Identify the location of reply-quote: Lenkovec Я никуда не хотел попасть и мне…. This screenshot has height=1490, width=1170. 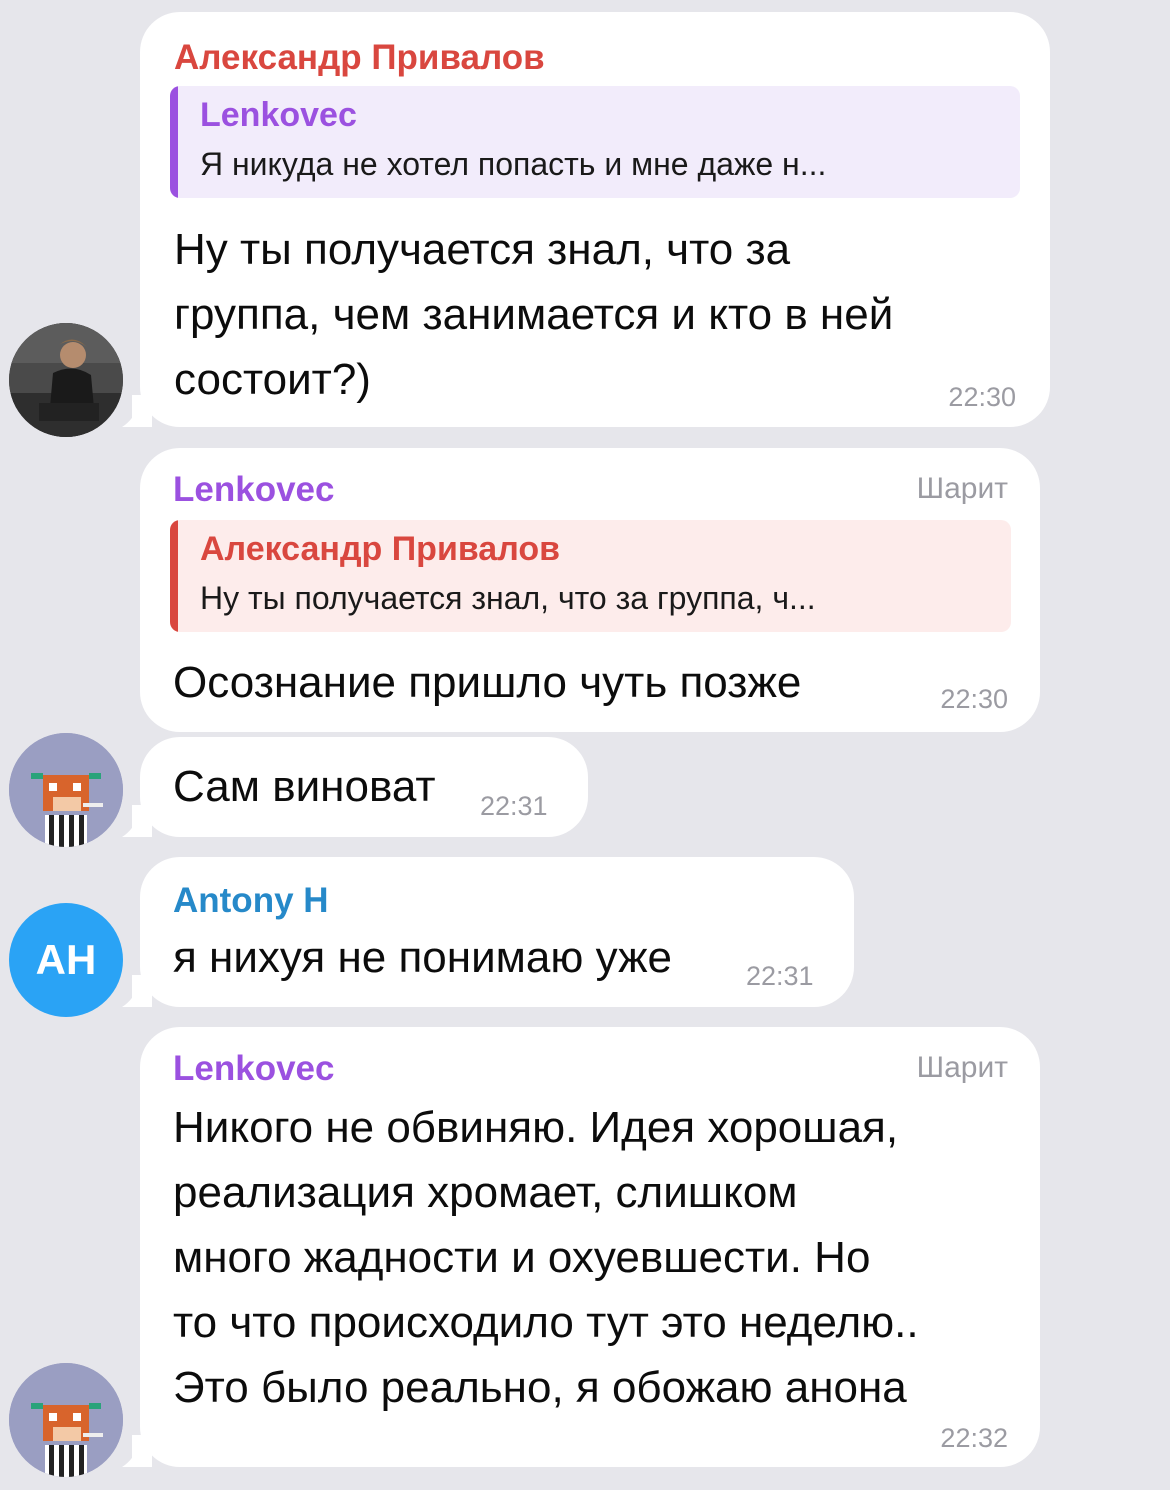
(595, 142).